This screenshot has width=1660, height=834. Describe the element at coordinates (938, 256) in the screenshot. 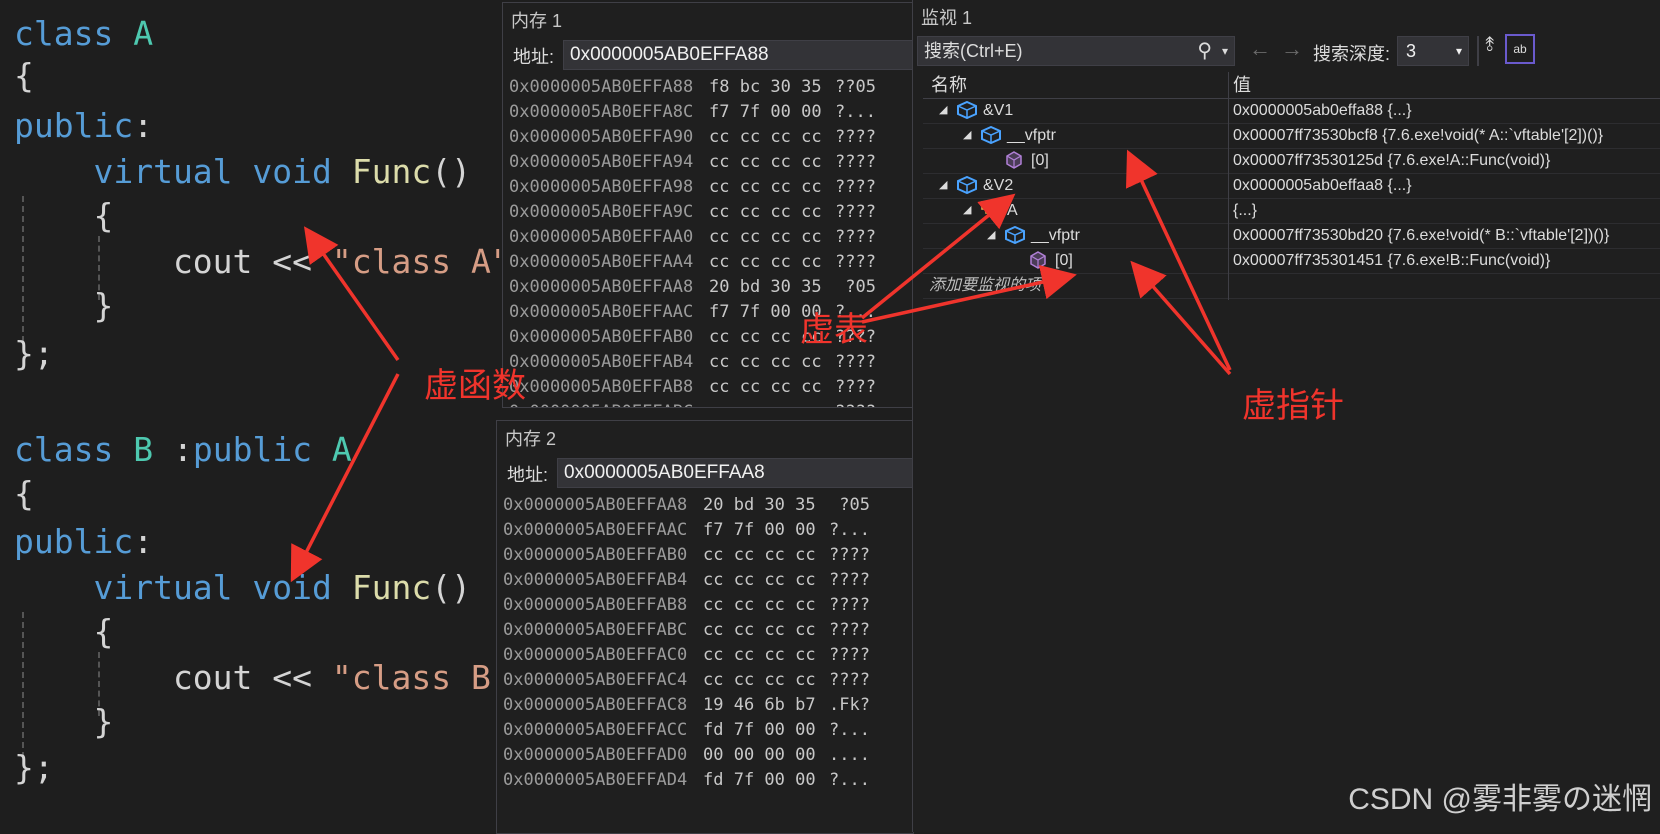

I see `arrow-to-vtable-v1` at that location.